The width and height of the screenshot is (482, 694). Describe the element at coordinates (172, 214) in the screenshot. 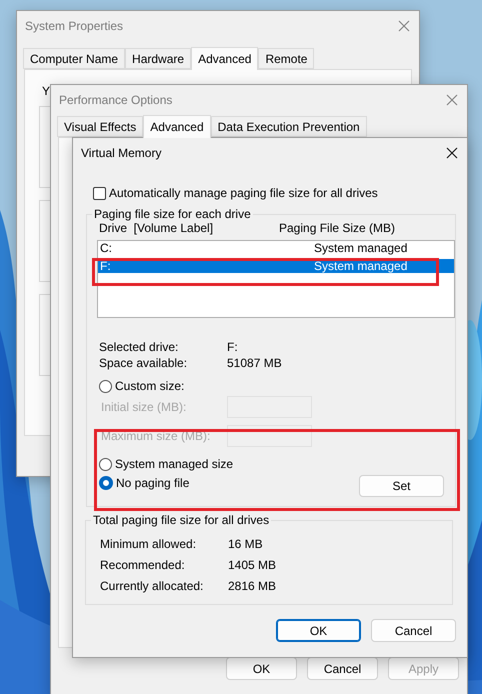

I see `group-title: Paging file size for each drive` at that location.